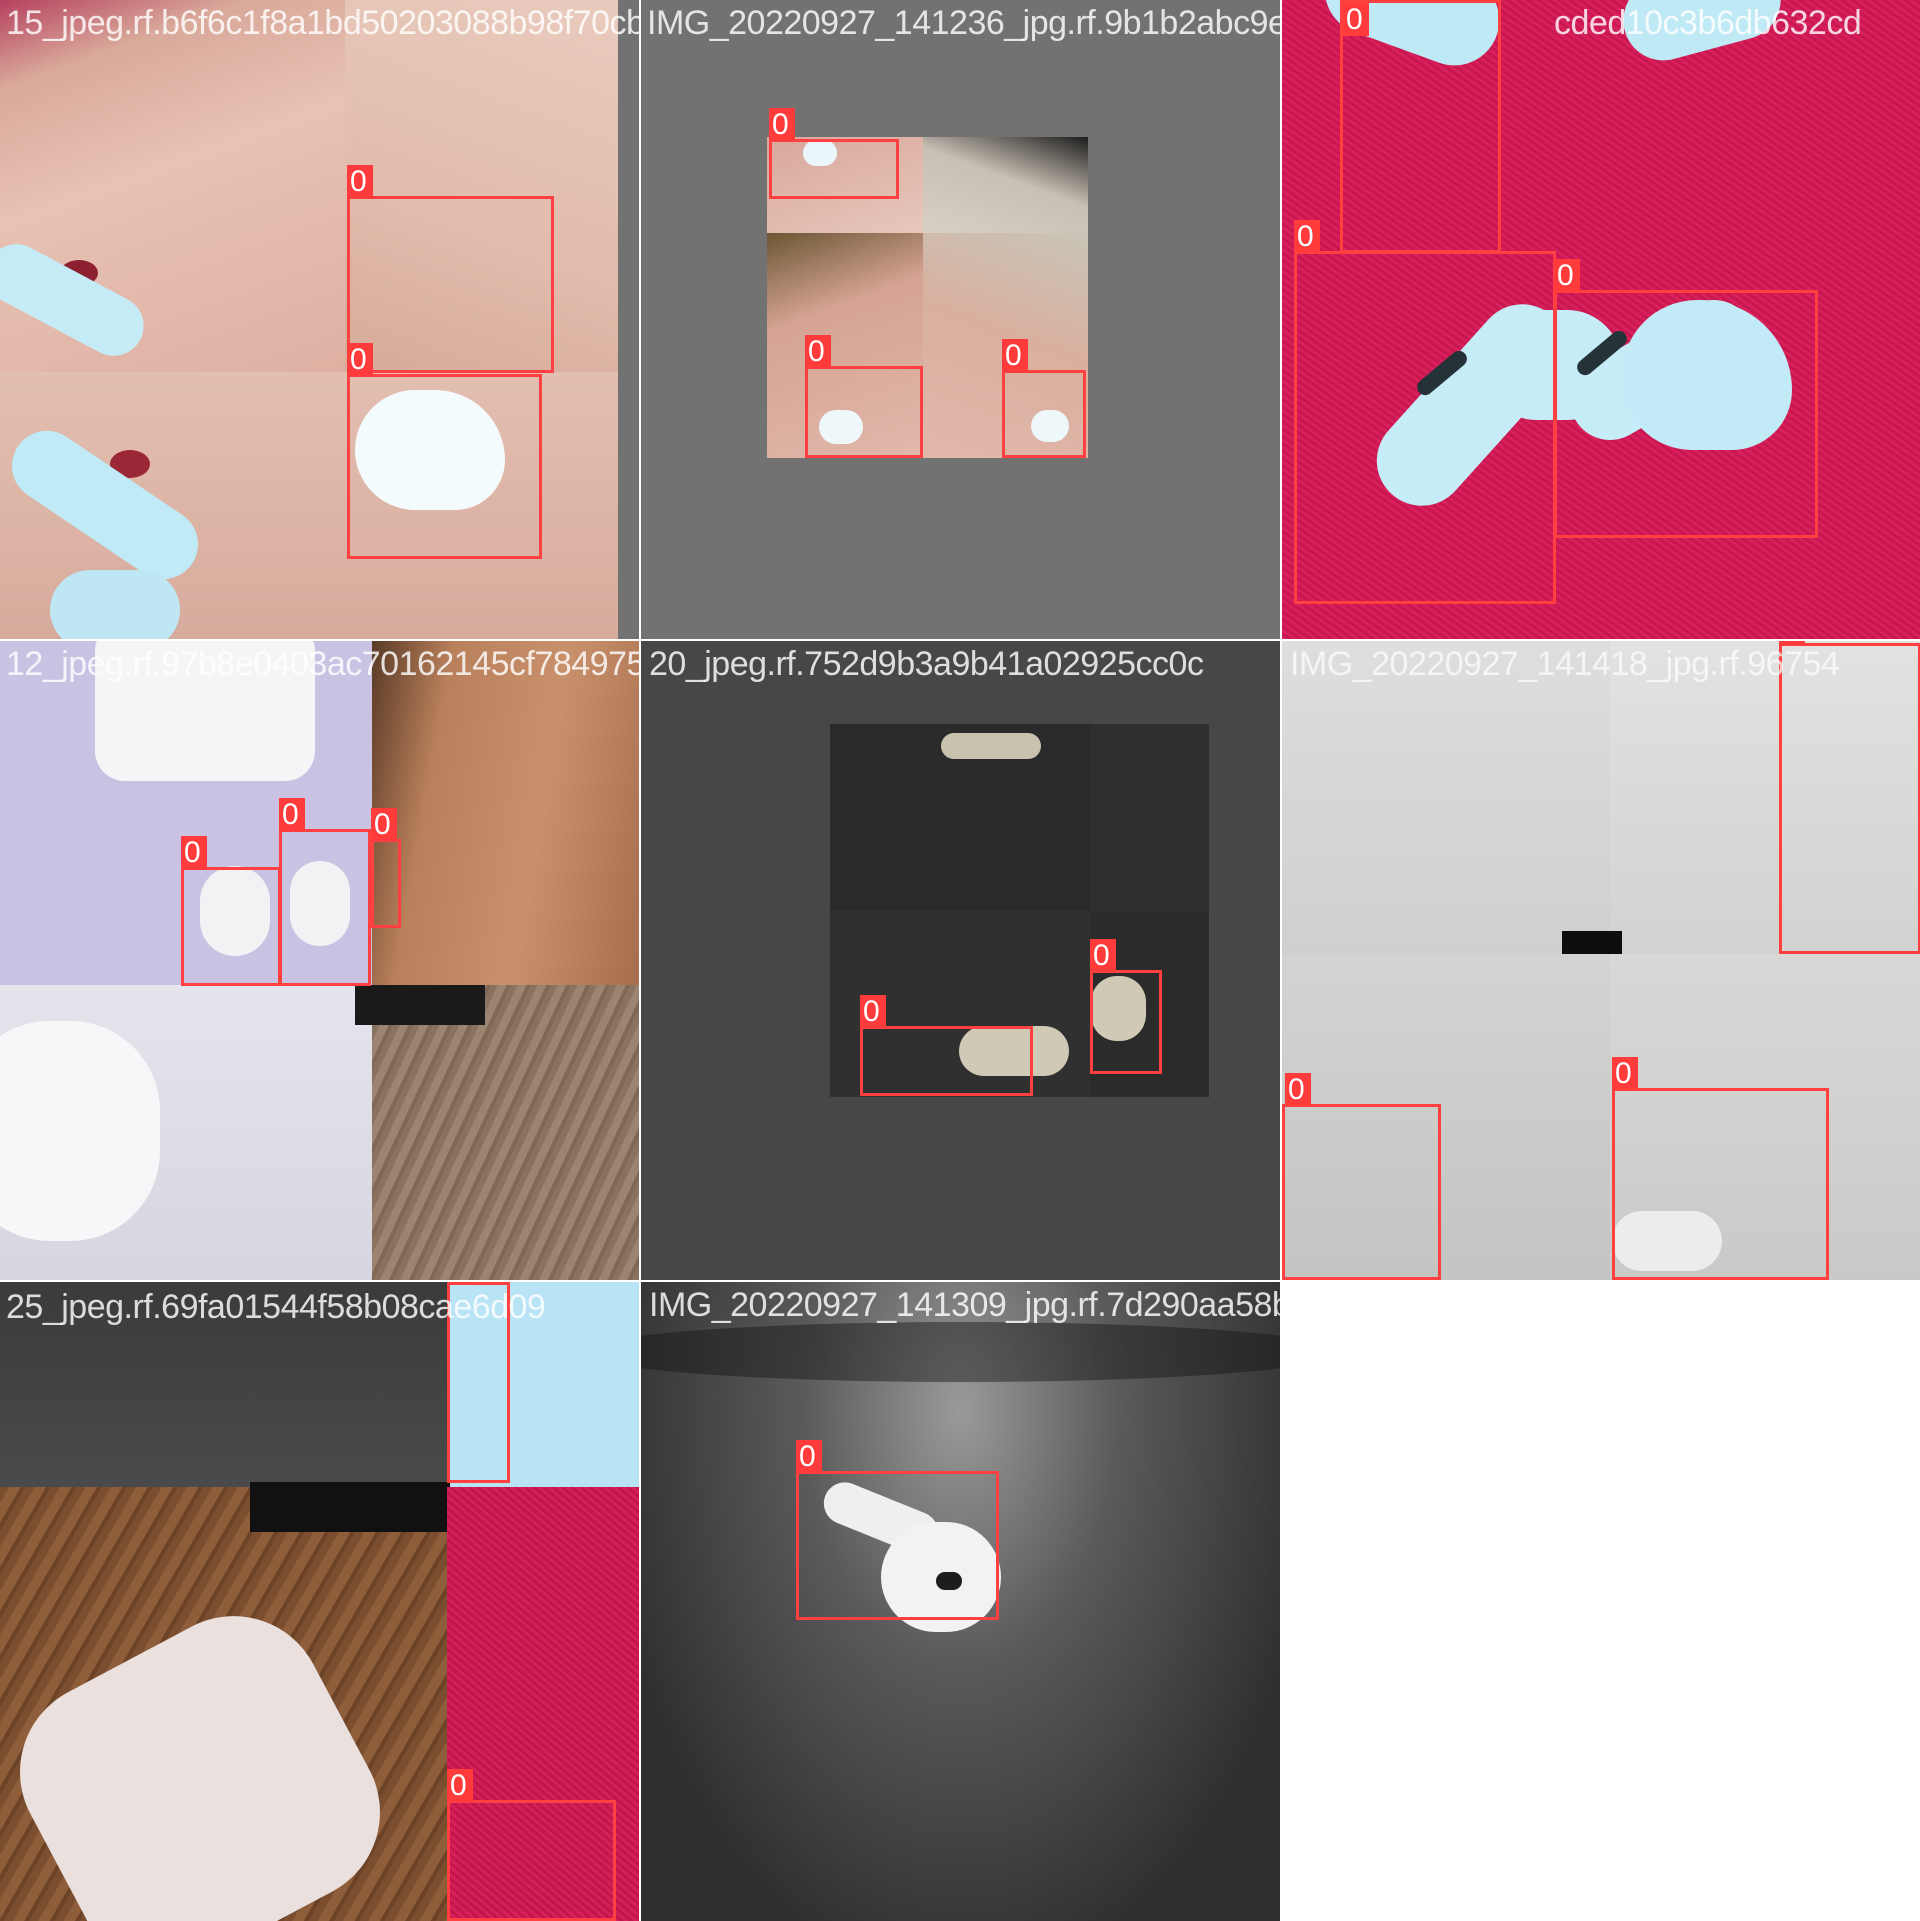 Image resolution: width=1920 pixels, height=1921 pixels. I want to click on mosaic-tile-6: IMG_20220927_141418_jpg.rf.96754 0 0 0, so click(1601, 960).